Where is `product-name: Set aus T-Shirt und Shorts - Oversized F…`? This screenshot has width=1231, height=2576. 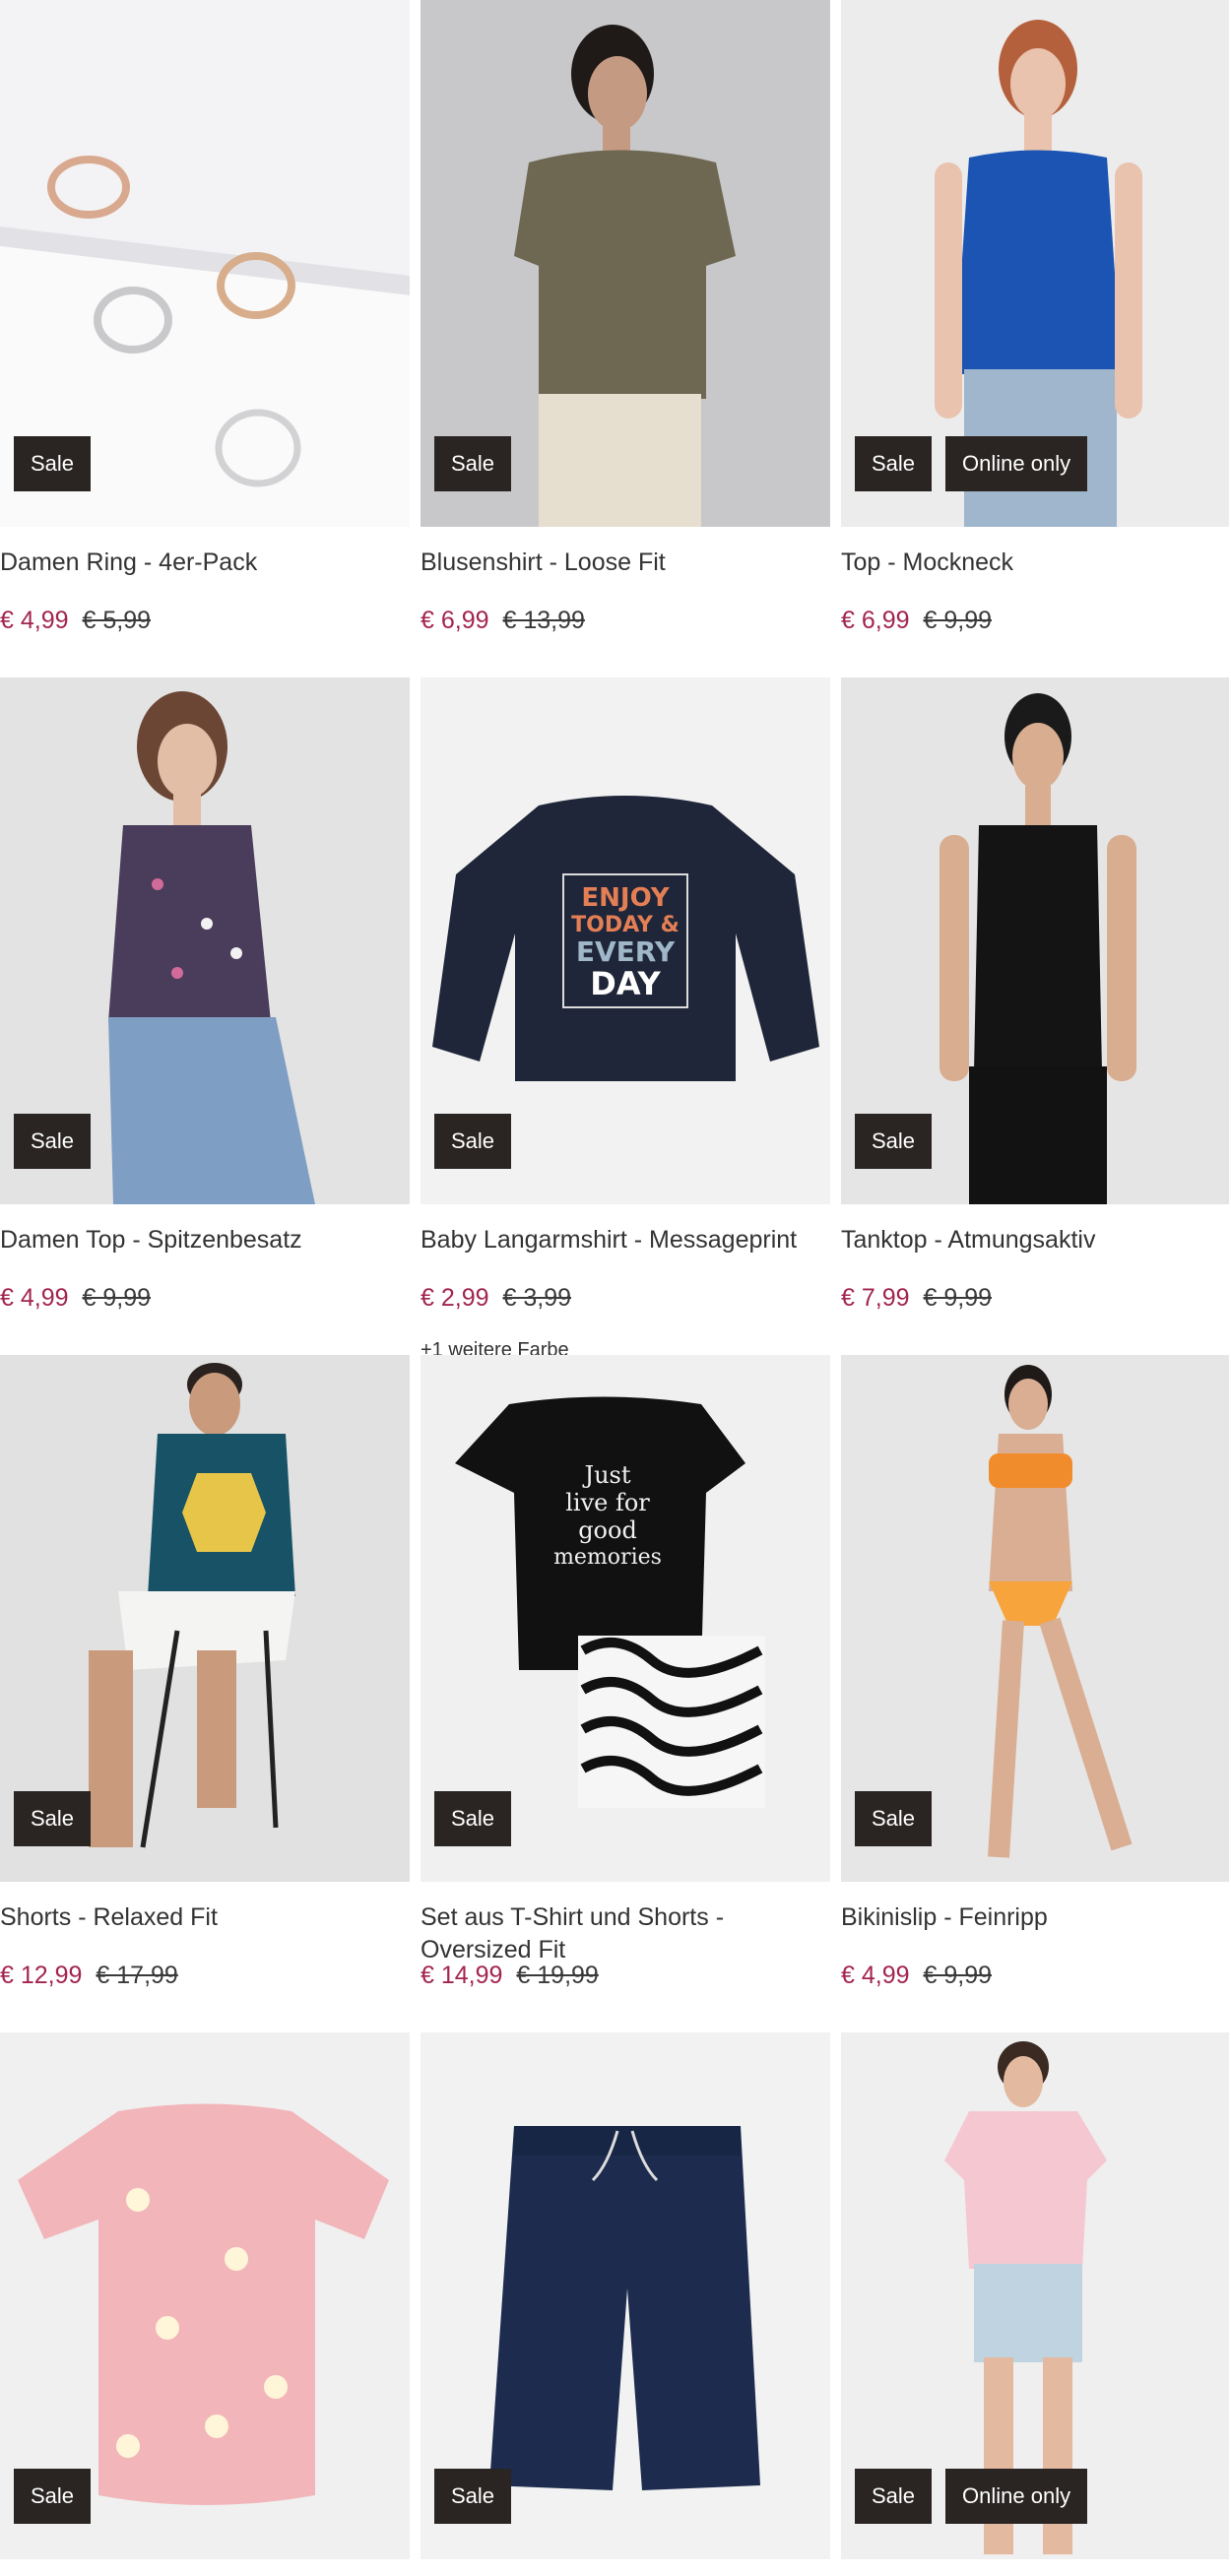
product-name: Set aus T-Shirt und Shorts - Oversized F… is located at coordinates (622, 1933).